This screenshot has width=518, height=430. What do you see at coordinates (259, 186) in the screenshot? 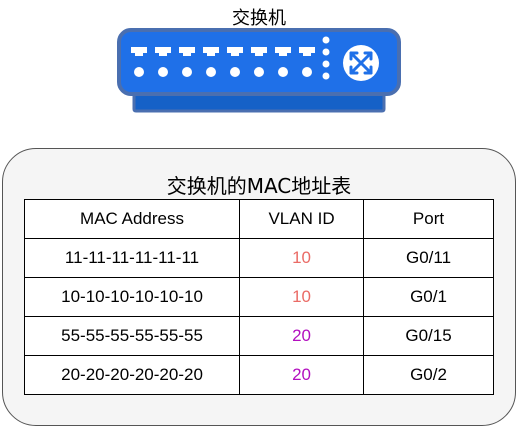
I see `mac-table-title: 交换机的MAC地址表` at bounding box center [259, 186].